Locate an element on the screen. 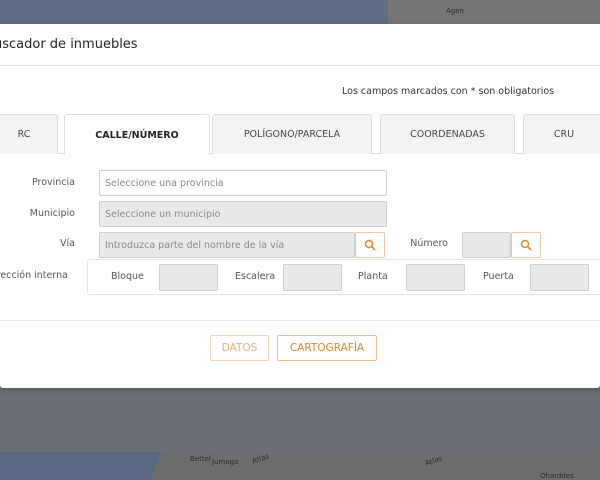 The image size is (600, 480). bloque-label: Bloque is located at coordinates (127, 276).